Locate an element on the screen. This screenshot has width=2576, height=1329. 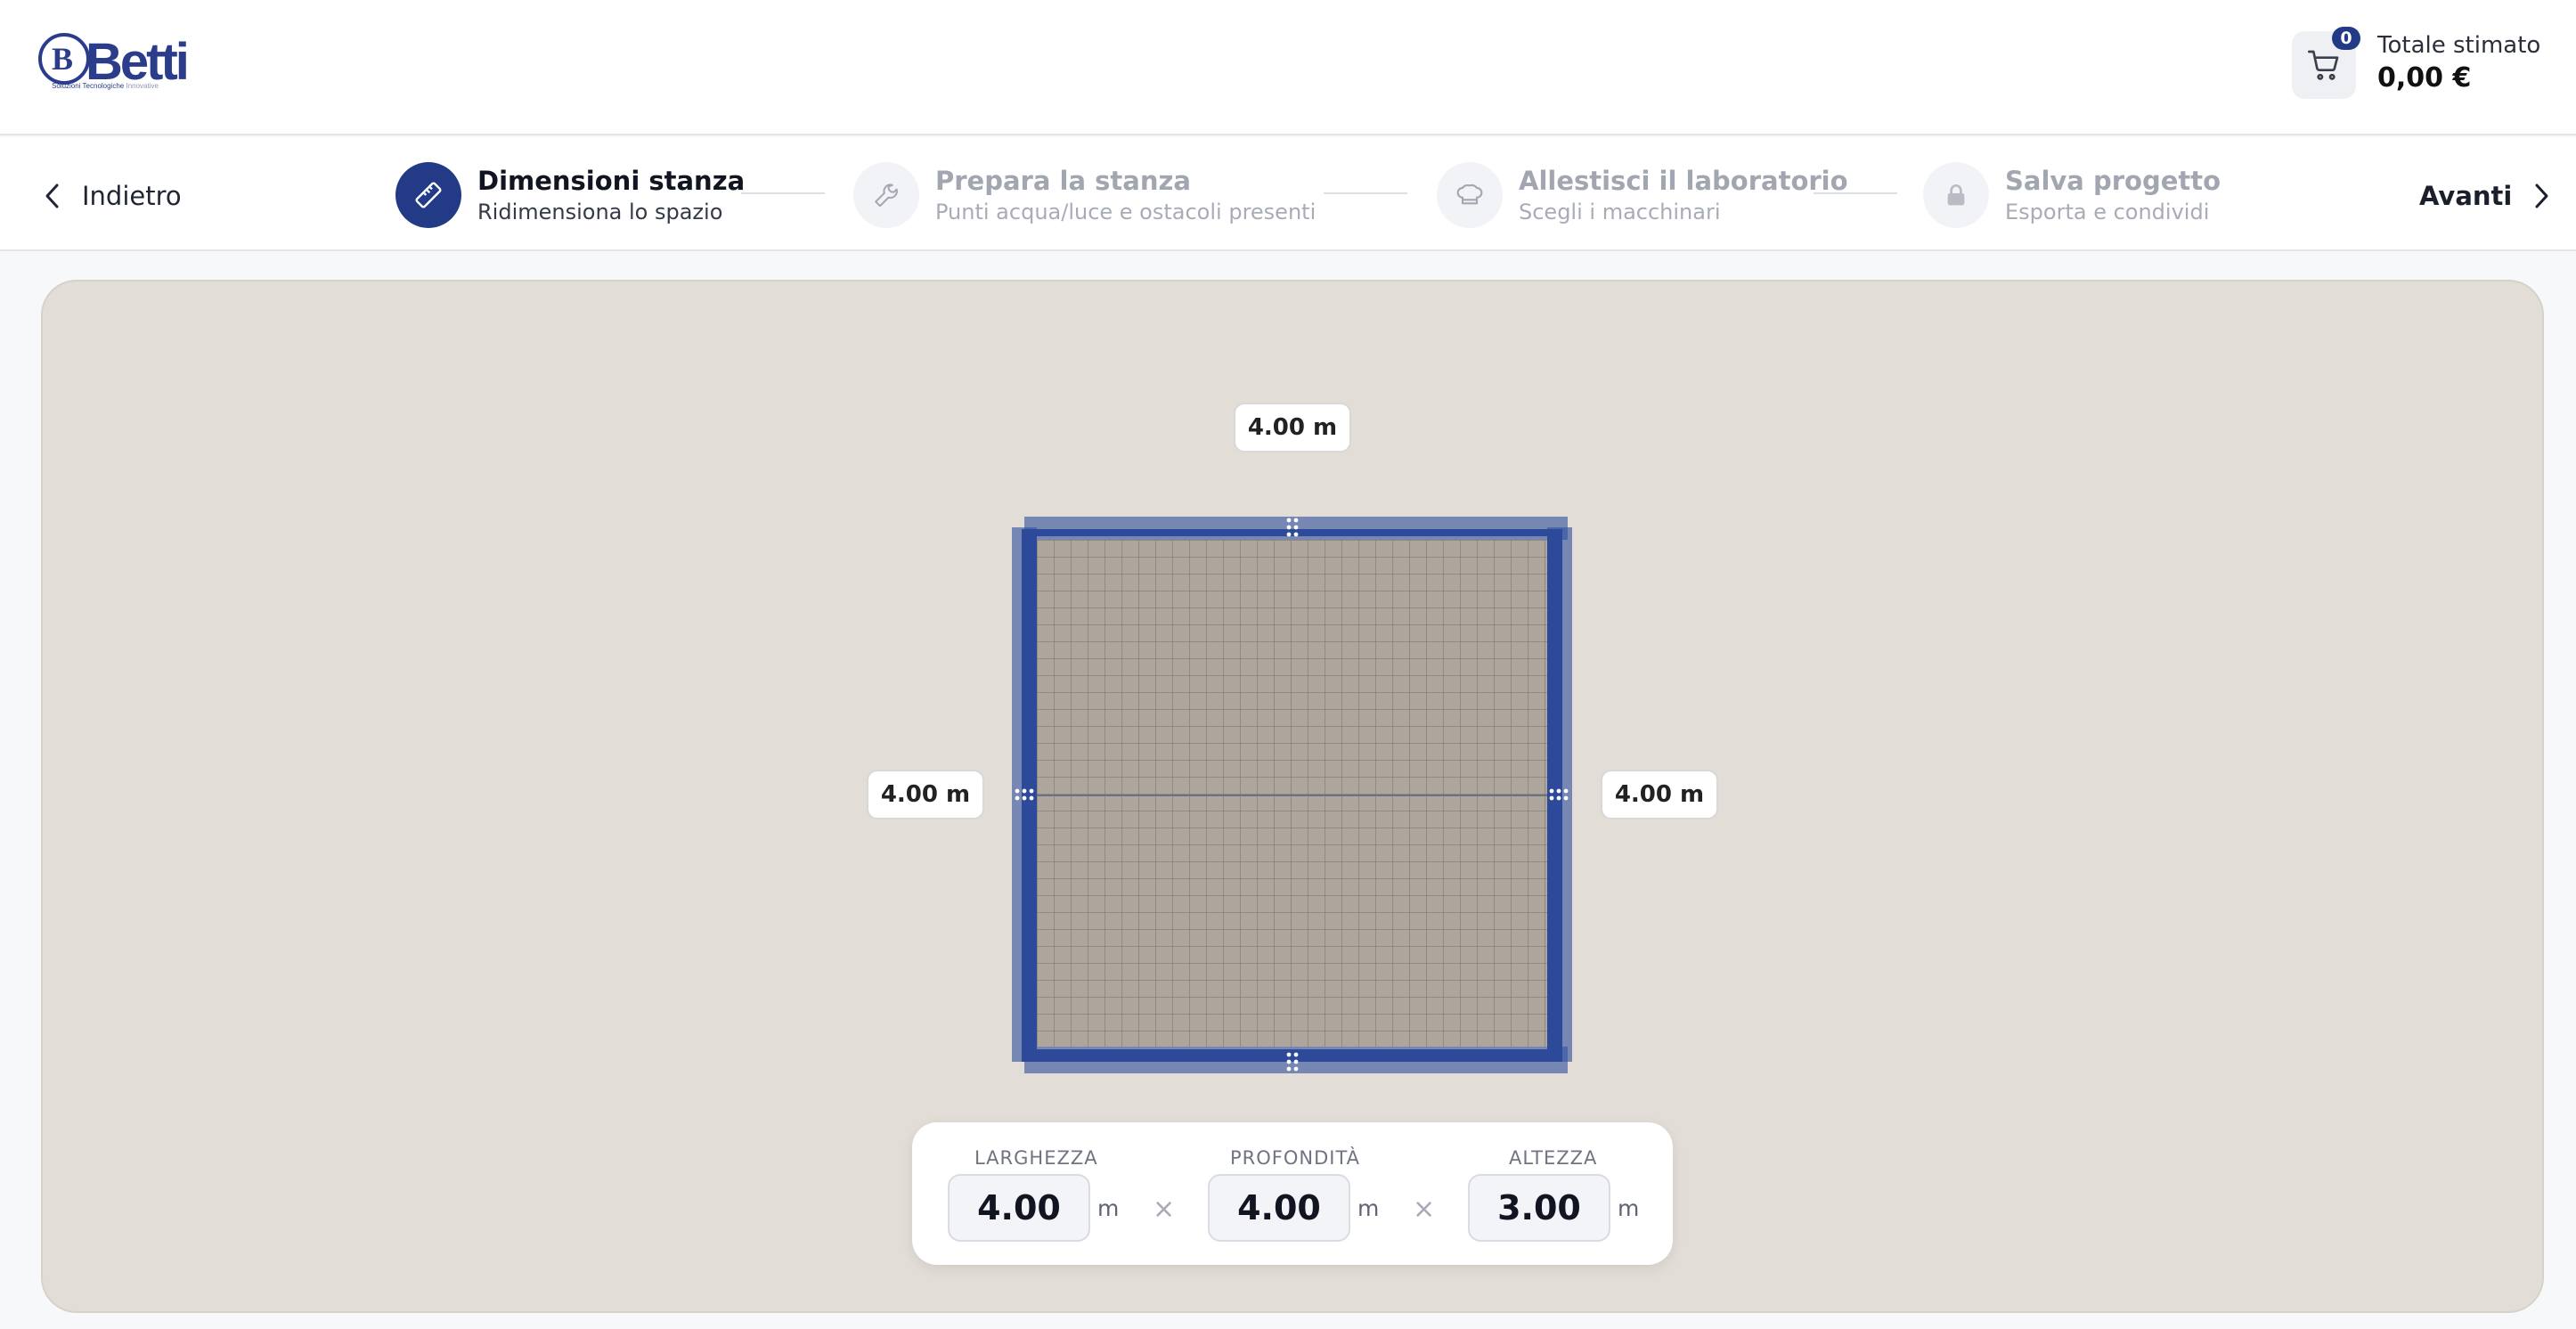
wrench-icon is located at coordinates (887, 195).